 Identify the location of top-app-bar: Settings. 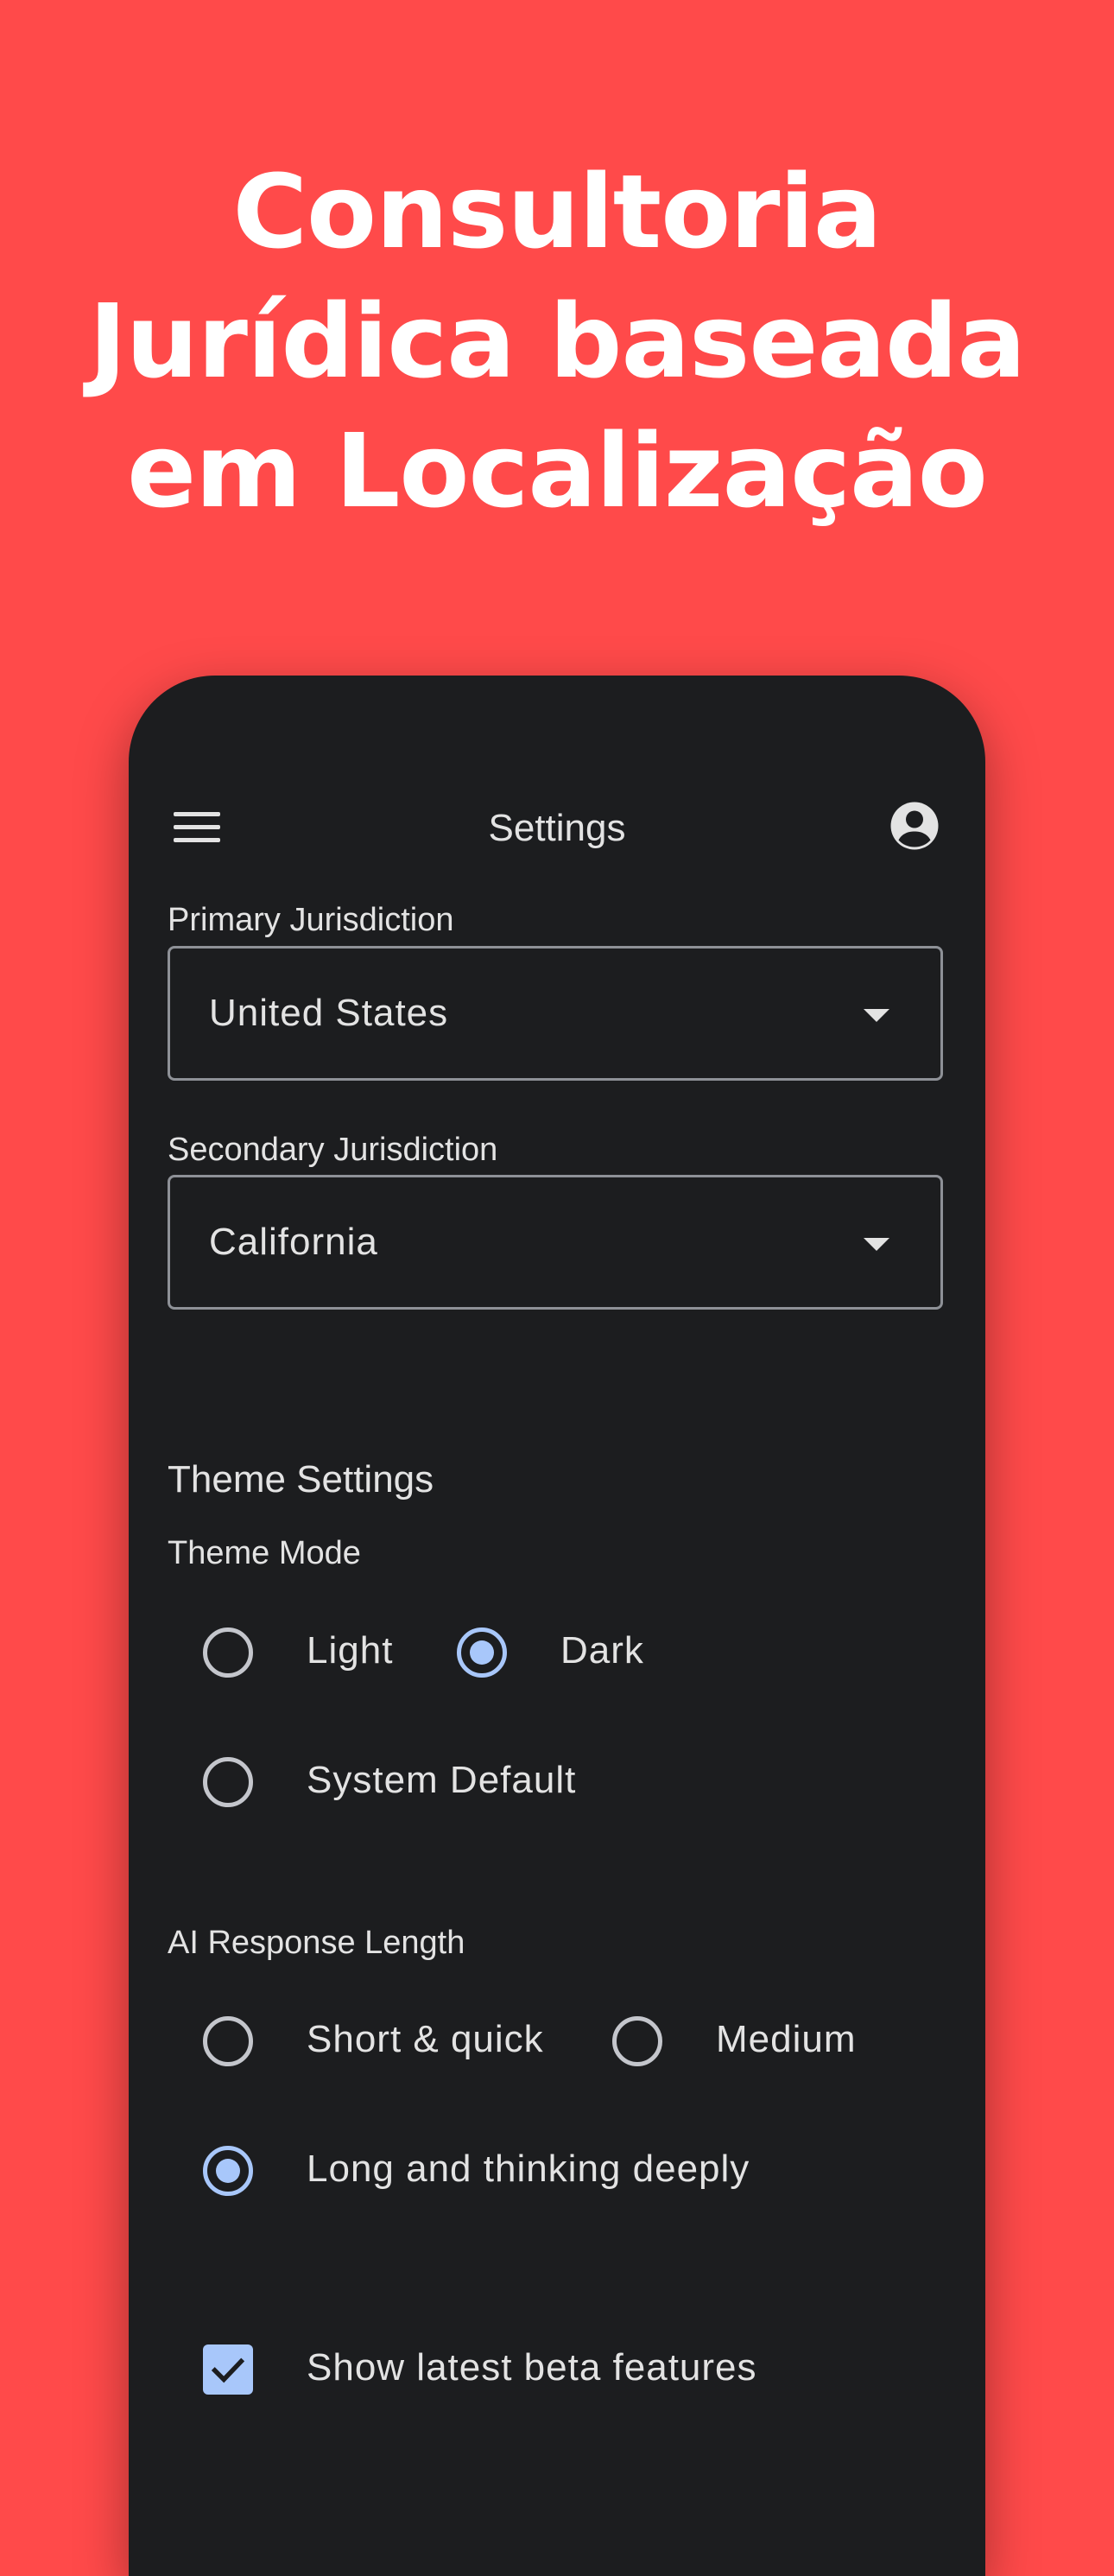
(557, 831).